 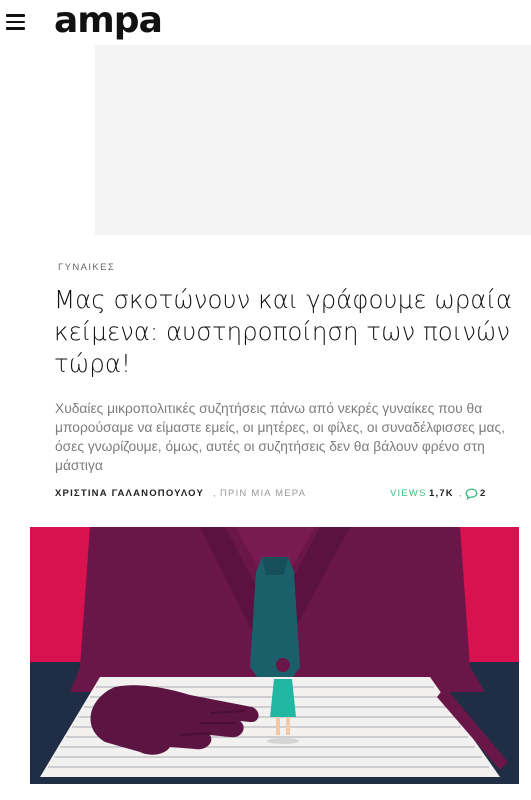 I want to click on article-category: ΓΥΝΑΙΚΕΣ, so click(x=86, y=267).